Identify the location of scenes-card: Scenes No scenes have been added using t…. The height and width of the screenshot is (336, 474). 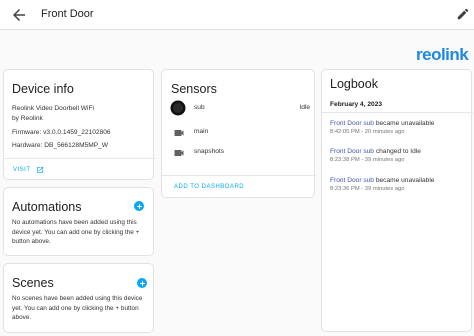
(78, 298).